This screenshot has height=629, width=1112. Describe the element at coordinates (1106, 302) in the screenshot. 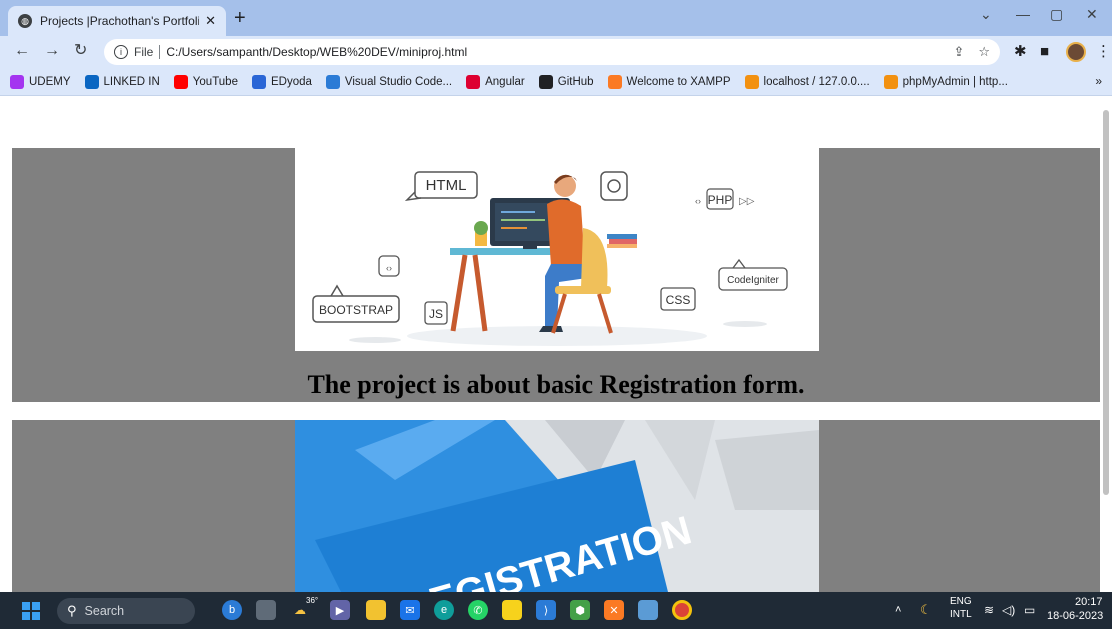

I see `vertical-scrollbar` at that location.